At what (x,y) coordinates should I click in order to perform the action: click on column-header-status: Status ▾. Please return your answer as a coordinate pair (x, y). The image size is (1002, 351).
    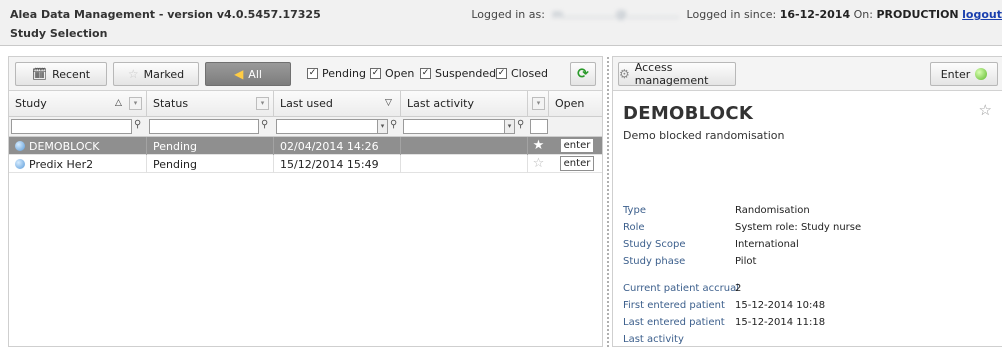
    Looking at the image, I should click on (210, 104).